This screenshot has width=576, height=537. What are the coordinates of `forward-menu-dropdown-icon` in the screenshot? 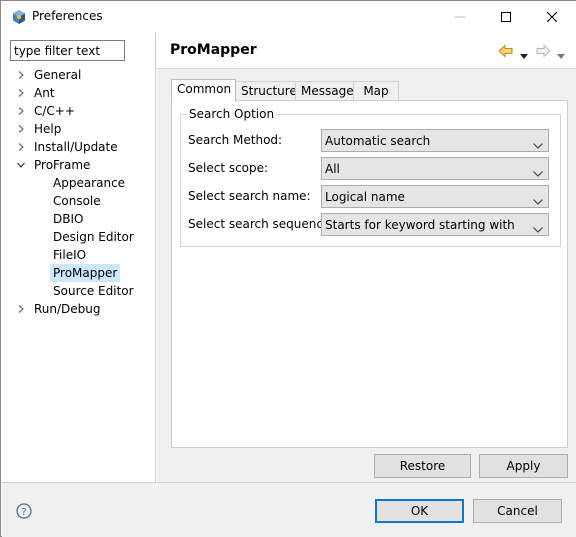 It's located at (561, 54).